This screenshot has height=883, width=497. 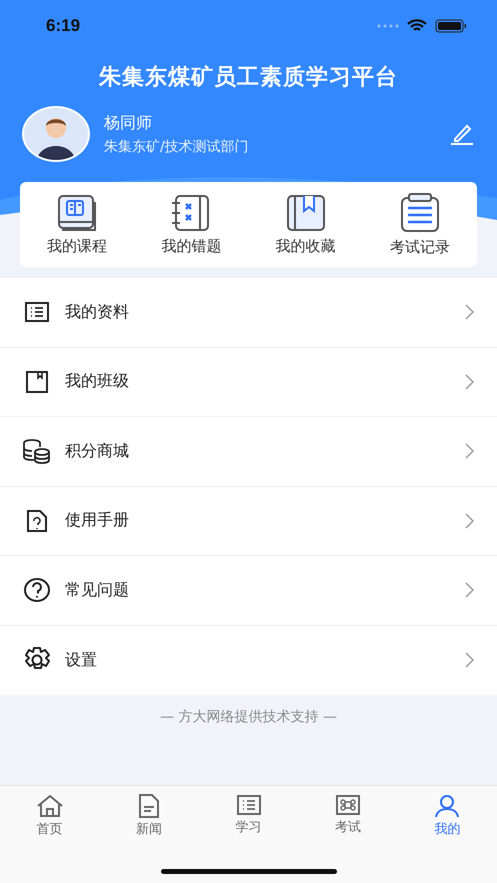 What do you see at coordinates (451, 26) in the screenshot?
I see `battery-icon` at bounding box center [451, 26].